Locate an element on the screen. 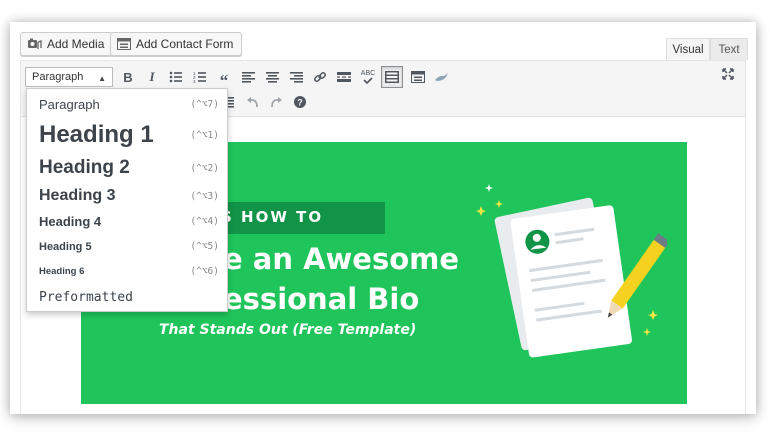 The width and height of the screenshot is (770, 440). add-media-label: Add Media is located at coordinates (76, 44).